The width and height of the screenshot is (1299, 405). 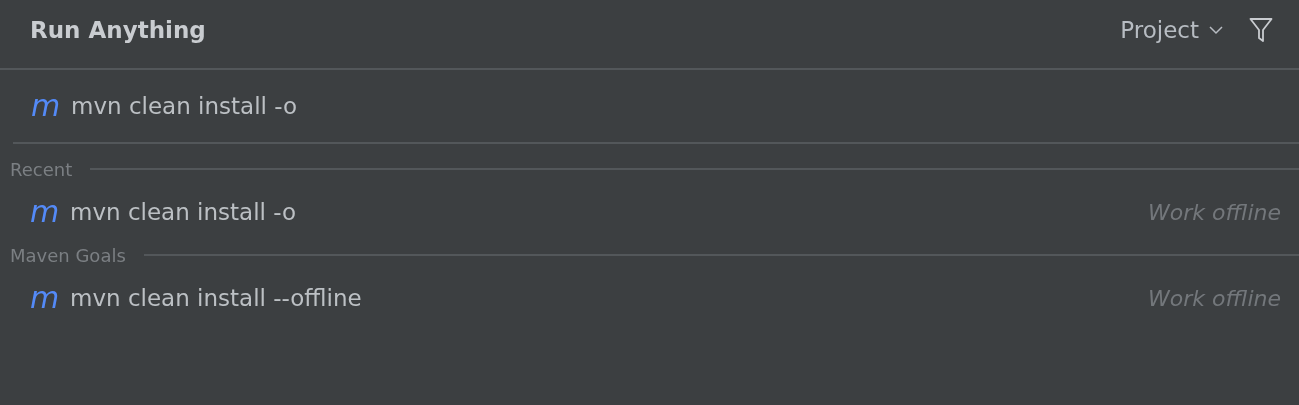 What do you see at coordinates (216, 298) in the screenshot?
I see `command-text: mvn clean install --offline` at bounding box center [216, 298].